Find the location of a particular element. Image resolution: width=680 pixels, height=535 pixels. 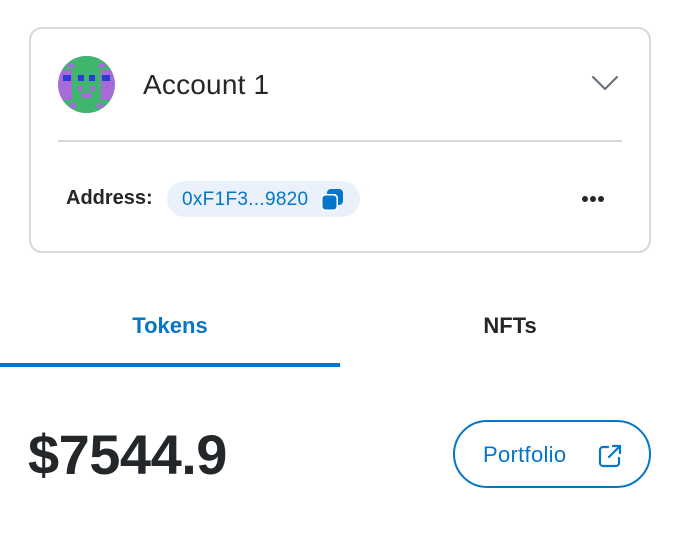

portfolio-button: Portfolio is located at coordinates (552, 454).